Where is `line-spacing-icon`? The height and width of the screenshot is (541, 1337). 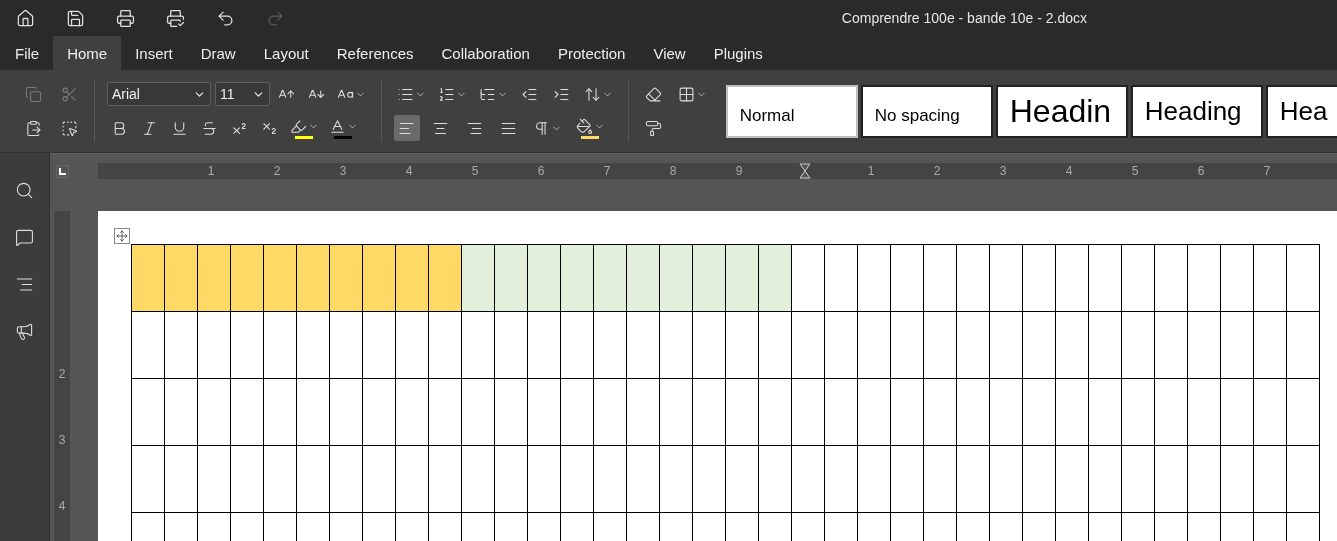 line-spacing-icon is located at coordinates (592, 94).